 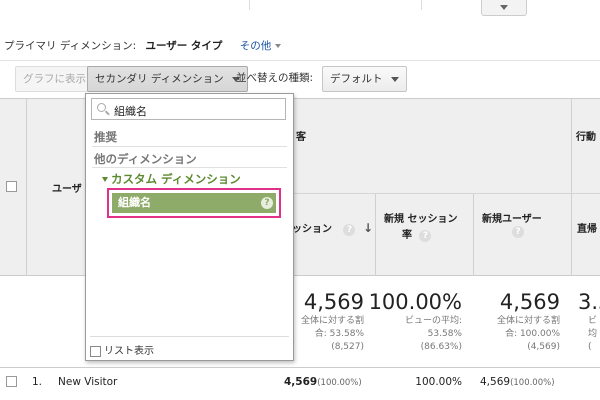 I want to click on group-header-behavior: 行動, so click(x=586, y=137).